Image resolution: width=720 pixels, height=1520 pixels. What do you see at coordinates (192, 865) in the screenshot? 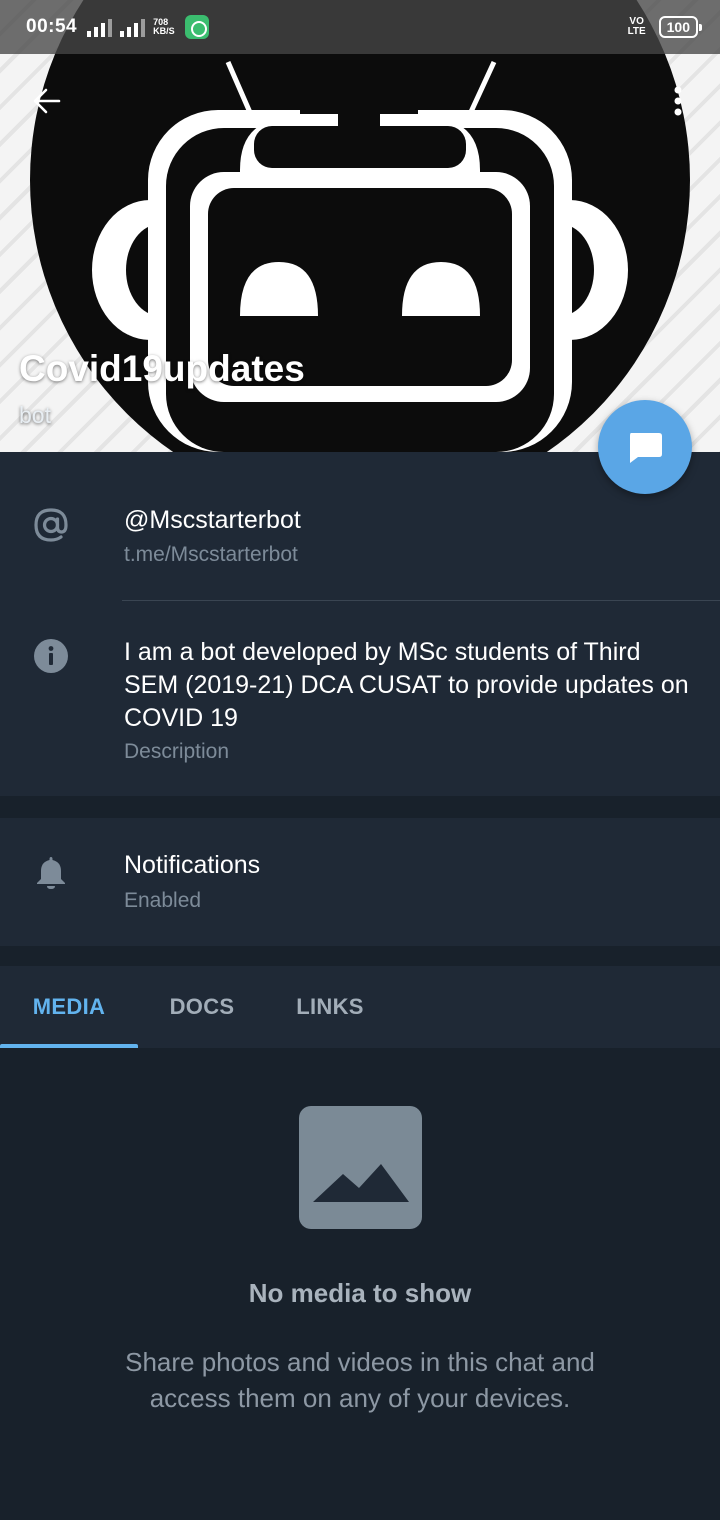
I see `notifications-title: Notifications` at bounding box center [192, 865].